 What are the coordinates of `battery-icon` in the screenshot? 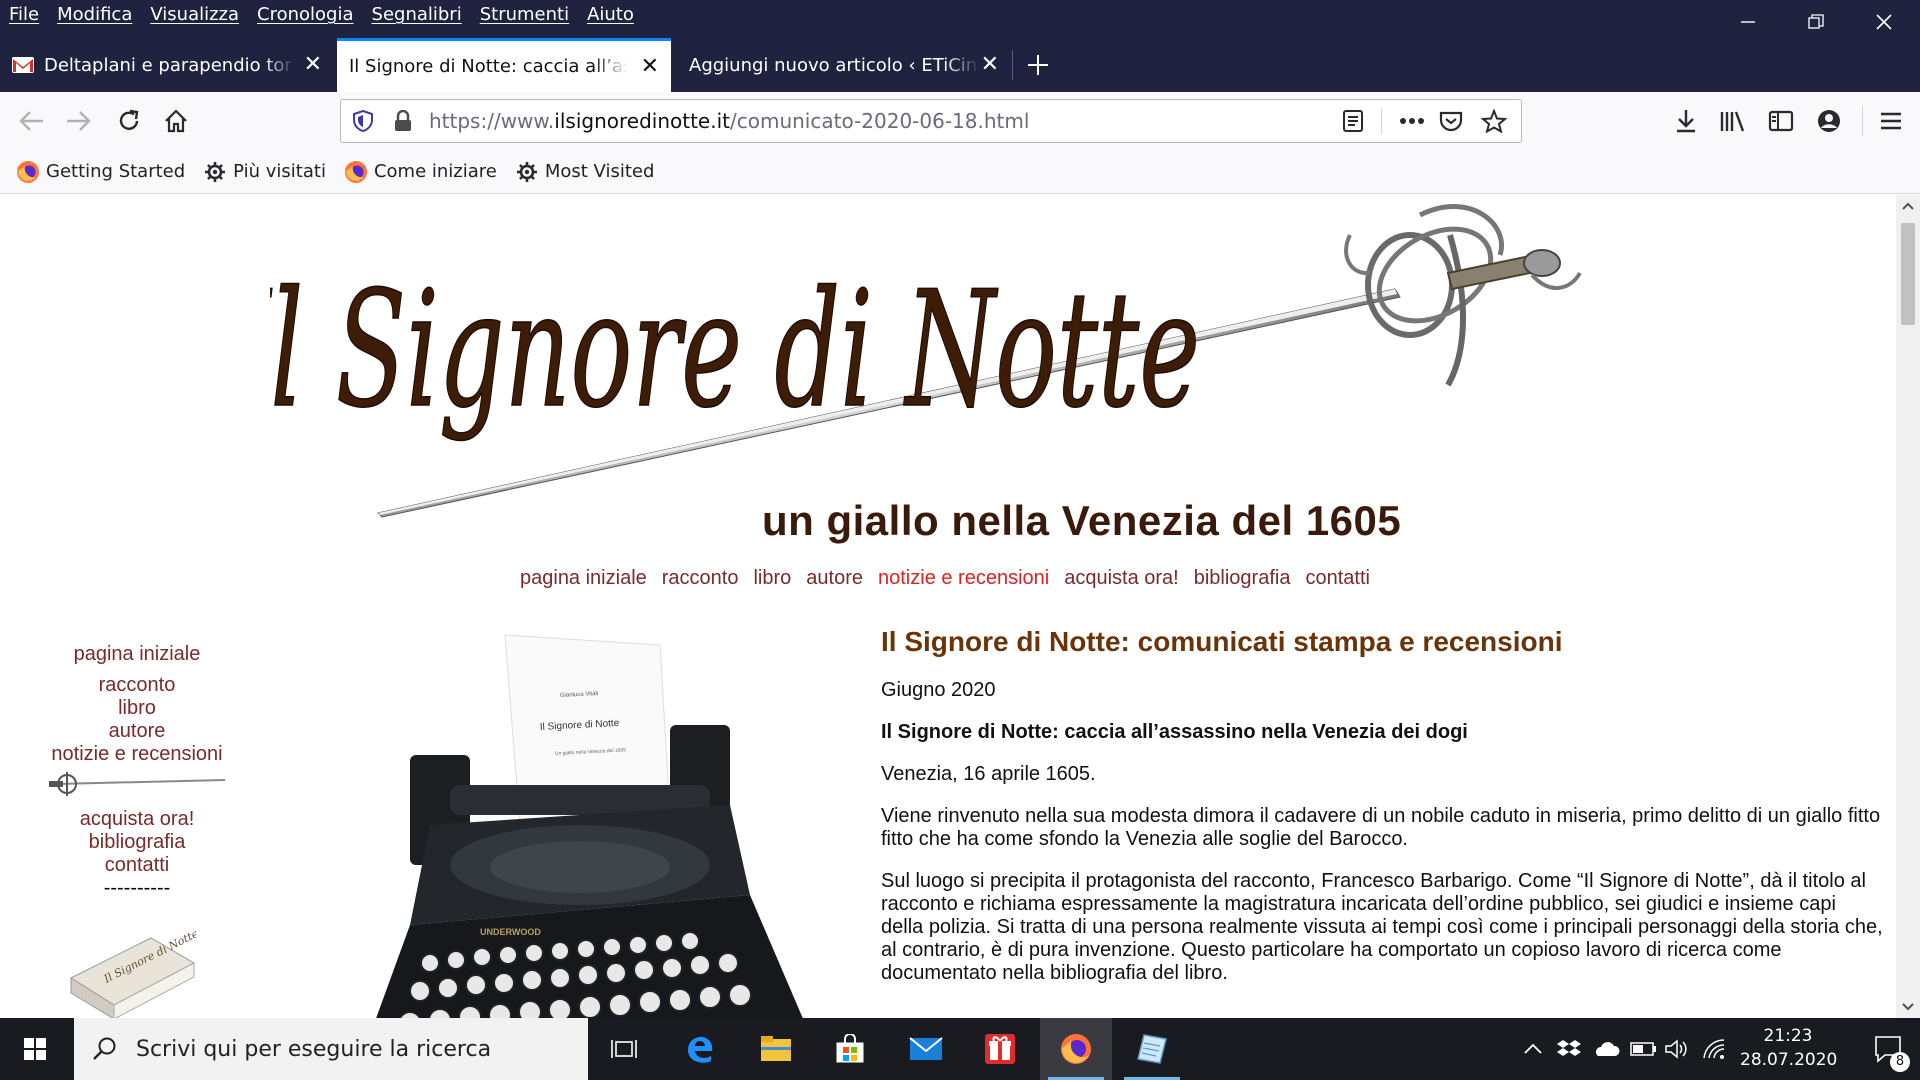 It's located at (1644, 1049).